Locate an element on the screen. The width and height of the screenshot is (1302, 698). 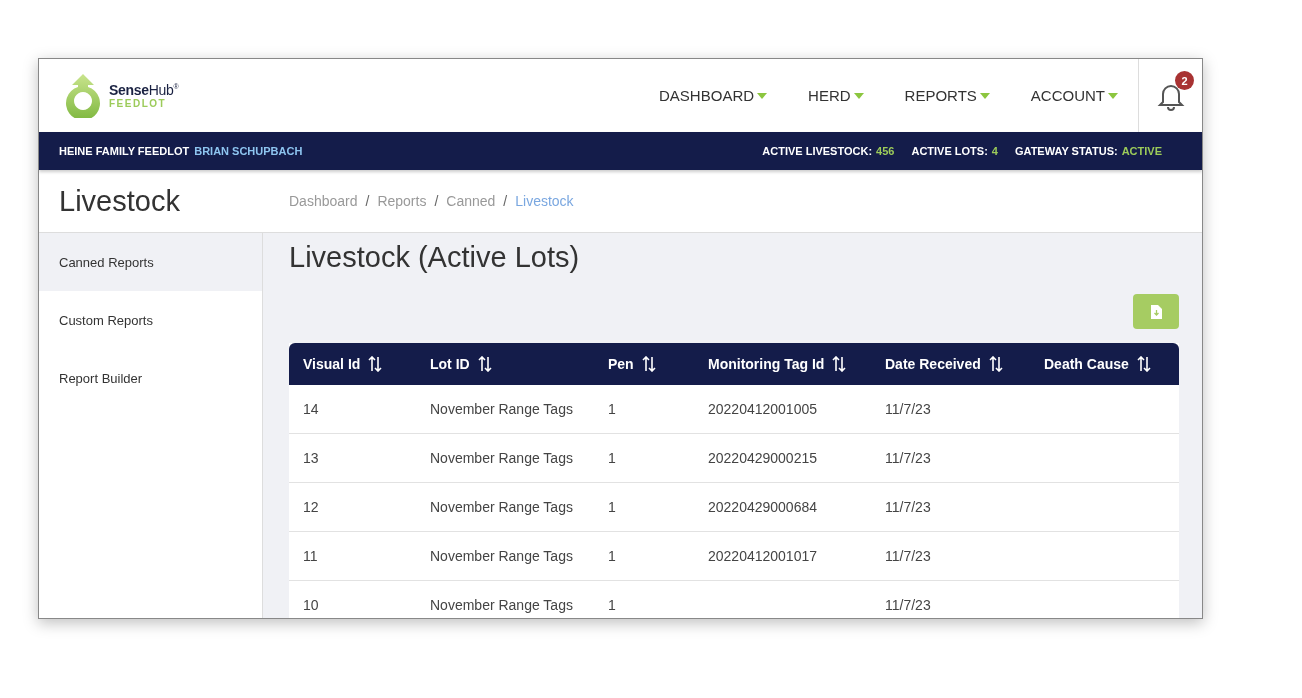
column-header: Death Cause is located at coordinates (1086, 364).